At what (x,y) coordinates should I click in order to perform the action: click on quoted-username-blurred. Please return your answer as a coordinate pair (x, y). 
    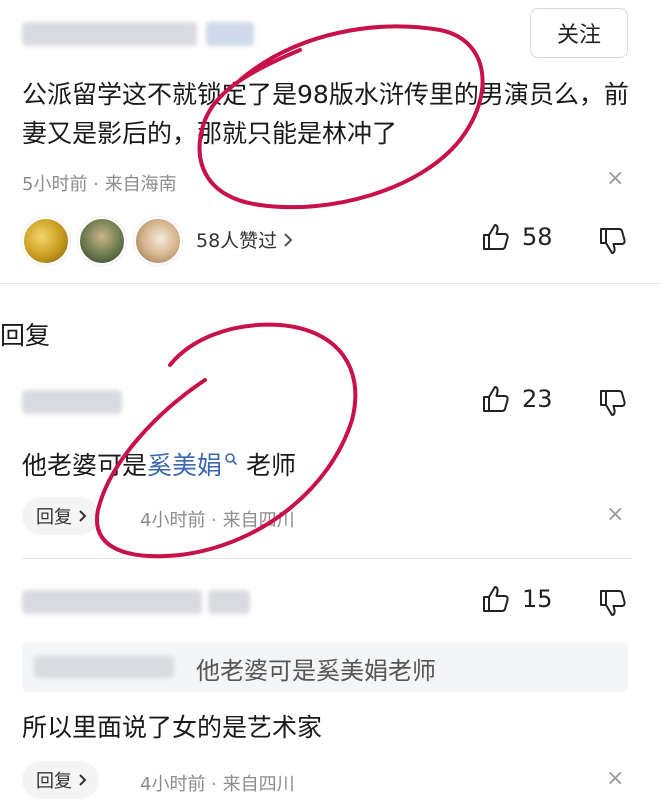
    Looking at the image, I should click on (104, 667).